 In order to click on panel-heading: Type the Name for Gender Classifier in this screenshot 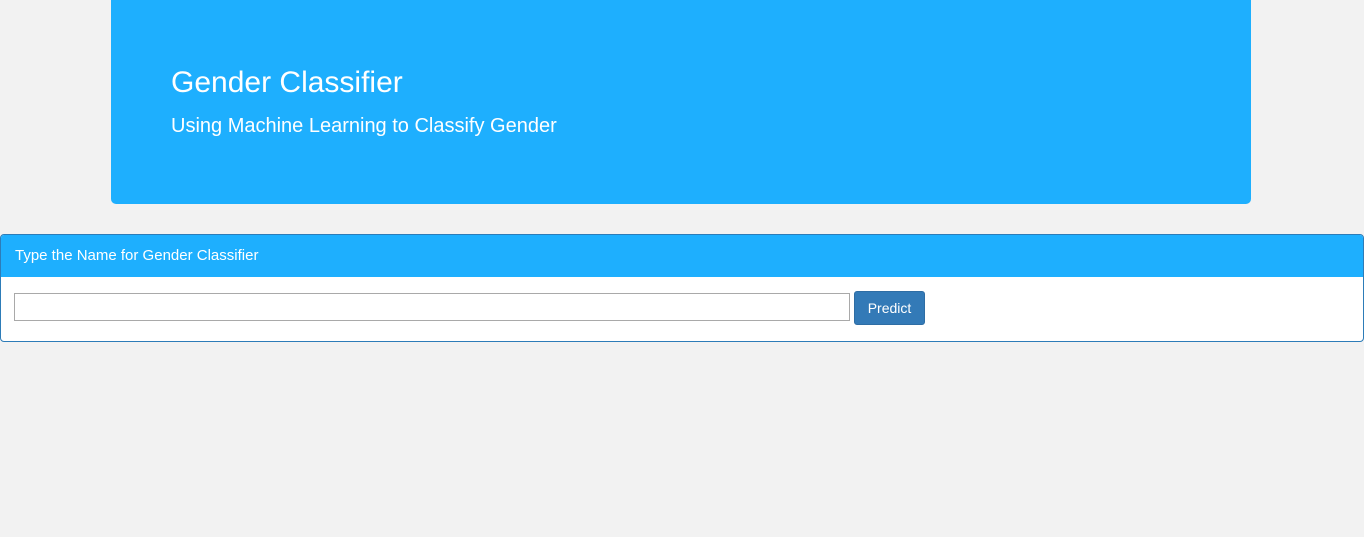, I will do `click(682, 256)`.